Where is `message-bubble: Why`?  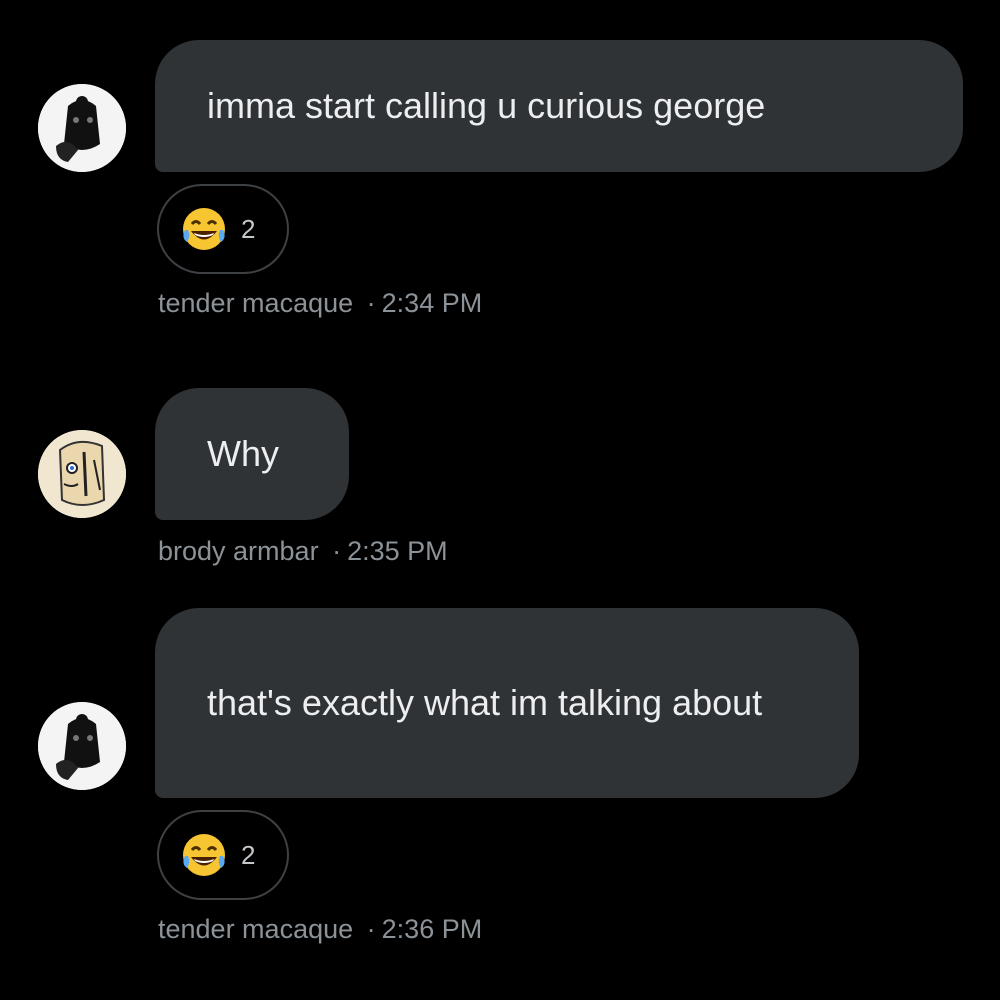
message-bubble: Why is located at coordinates (252, 454).